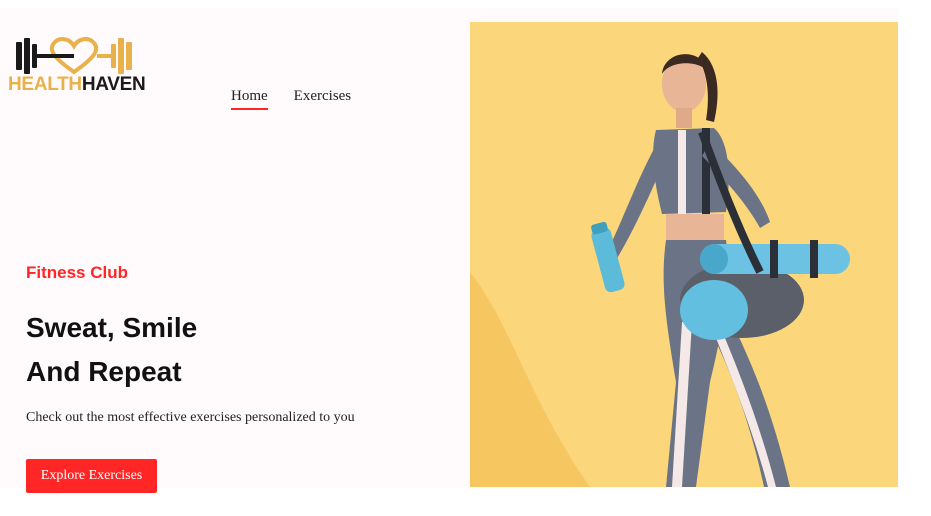 This screenshot has height=516, width=931. I want to click on brand-logo: HEALTHHAVEN, so click(77, 71).